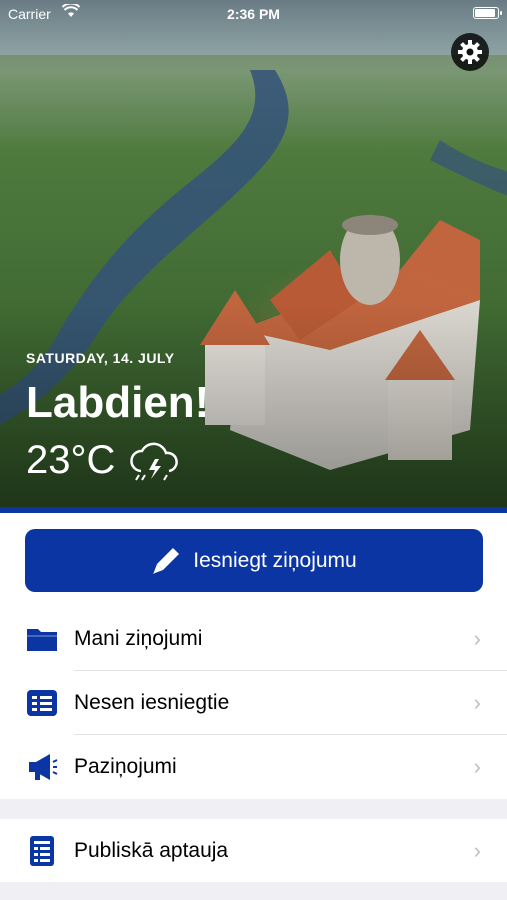  I want to click on submit-report-label: Iesniegt ziņojumu, so click(275, 560).